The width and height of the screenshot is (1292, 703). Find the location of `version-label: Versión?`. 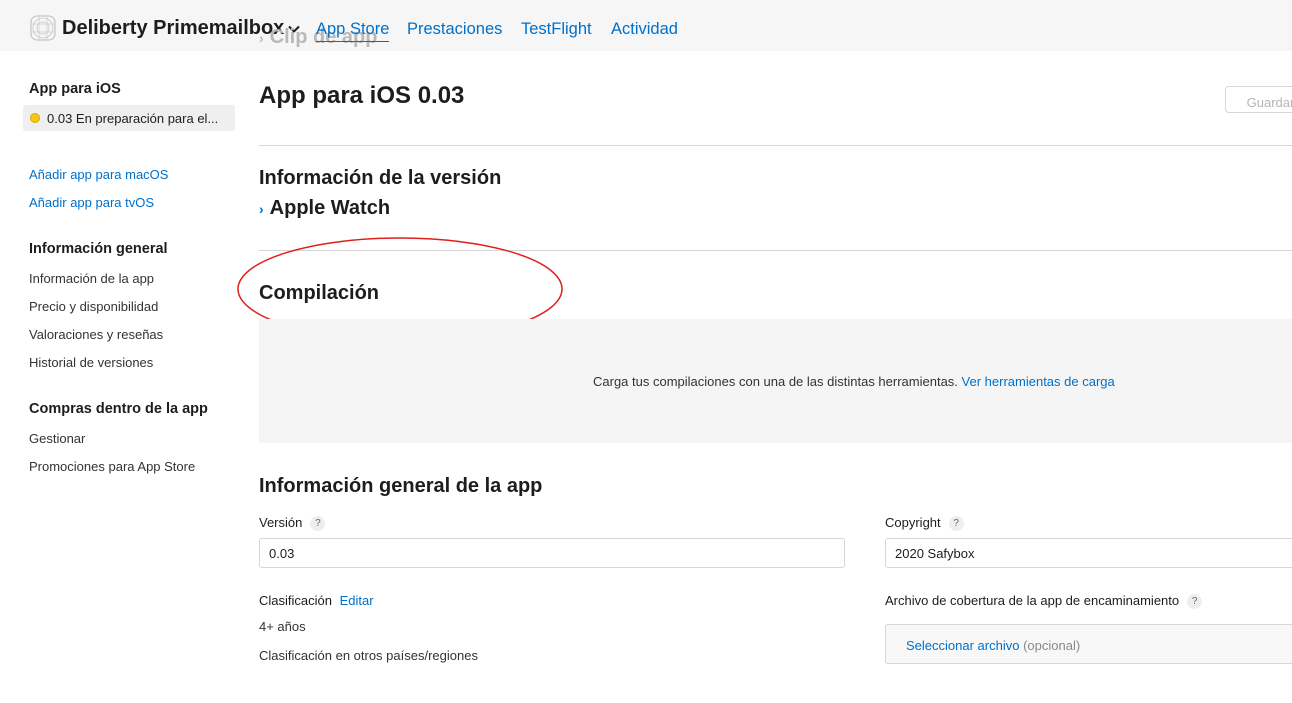

version-label: Versión? is located at coordinates (292, 523).